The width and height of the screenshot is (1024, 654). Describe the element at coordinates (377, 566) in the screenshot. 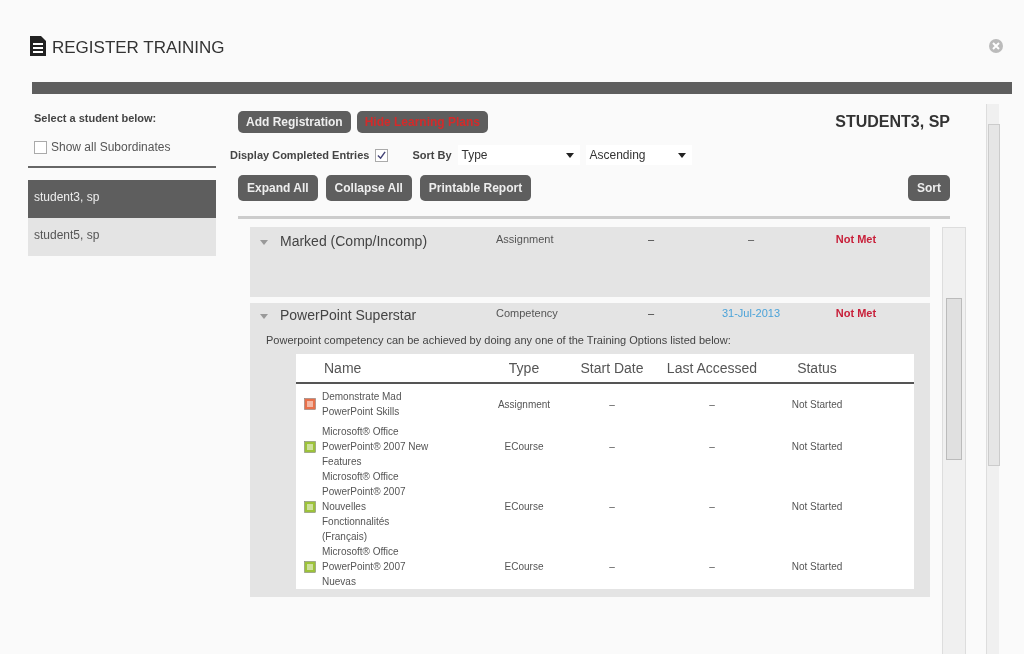

I see `option-name: Microsoft® Office PowerPoint® 2007 Nuevas` at that location.